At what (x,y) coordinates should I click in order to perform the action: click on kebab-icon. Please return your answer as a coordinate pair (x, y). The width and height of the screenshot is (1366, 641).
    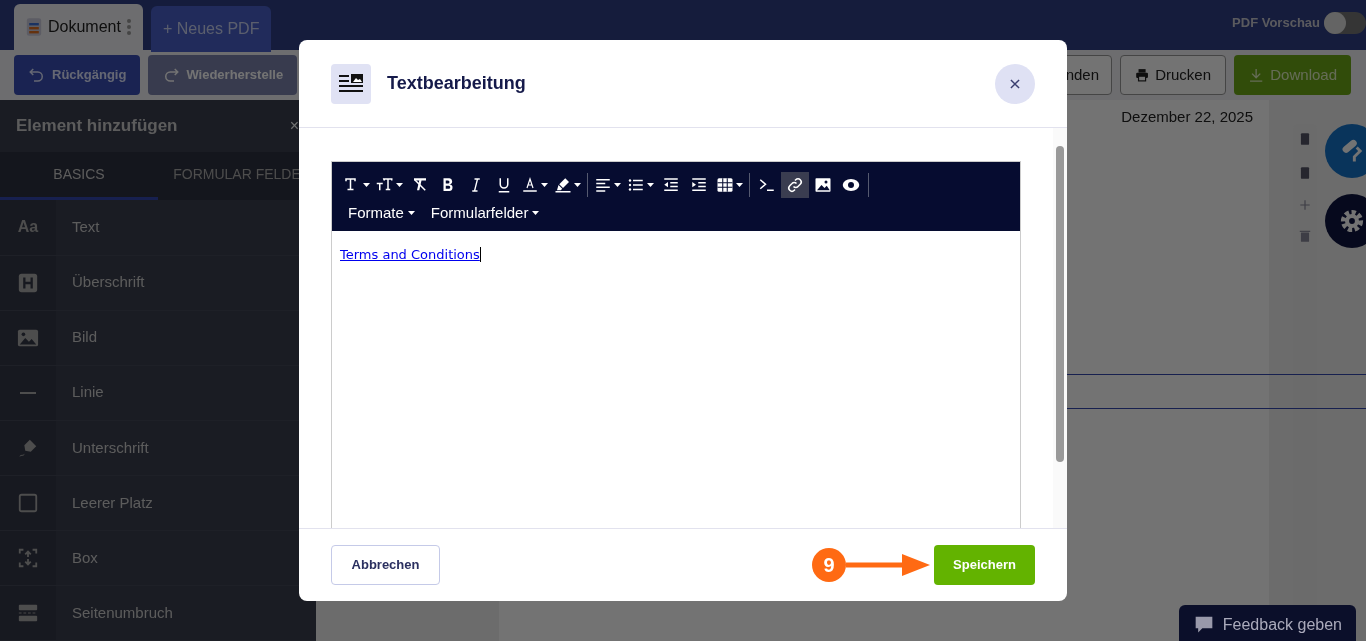
    Looking at the image, I should click on (128, 27).